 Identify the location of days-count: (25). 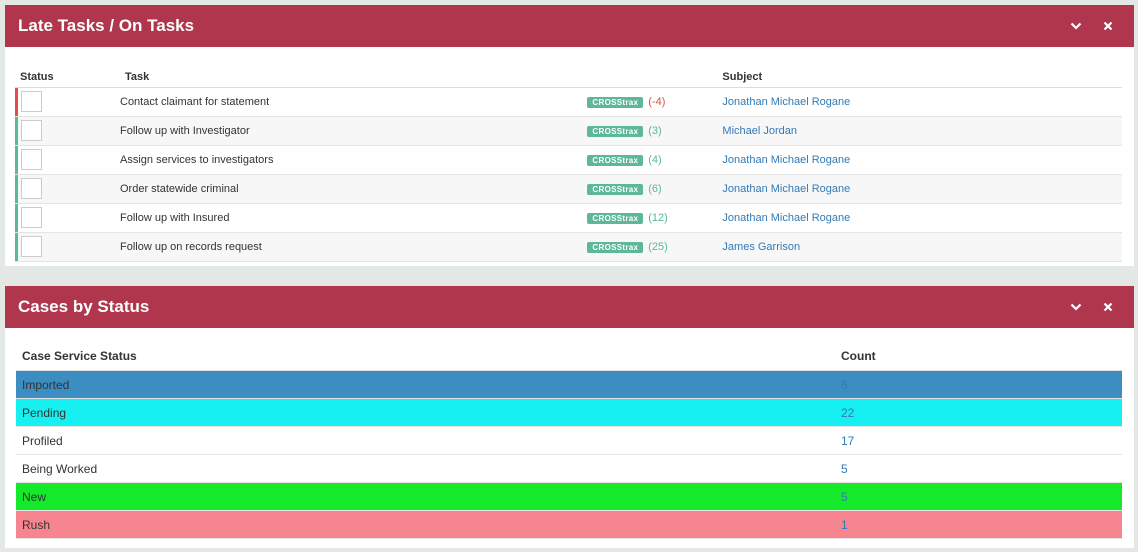
(658, 247).